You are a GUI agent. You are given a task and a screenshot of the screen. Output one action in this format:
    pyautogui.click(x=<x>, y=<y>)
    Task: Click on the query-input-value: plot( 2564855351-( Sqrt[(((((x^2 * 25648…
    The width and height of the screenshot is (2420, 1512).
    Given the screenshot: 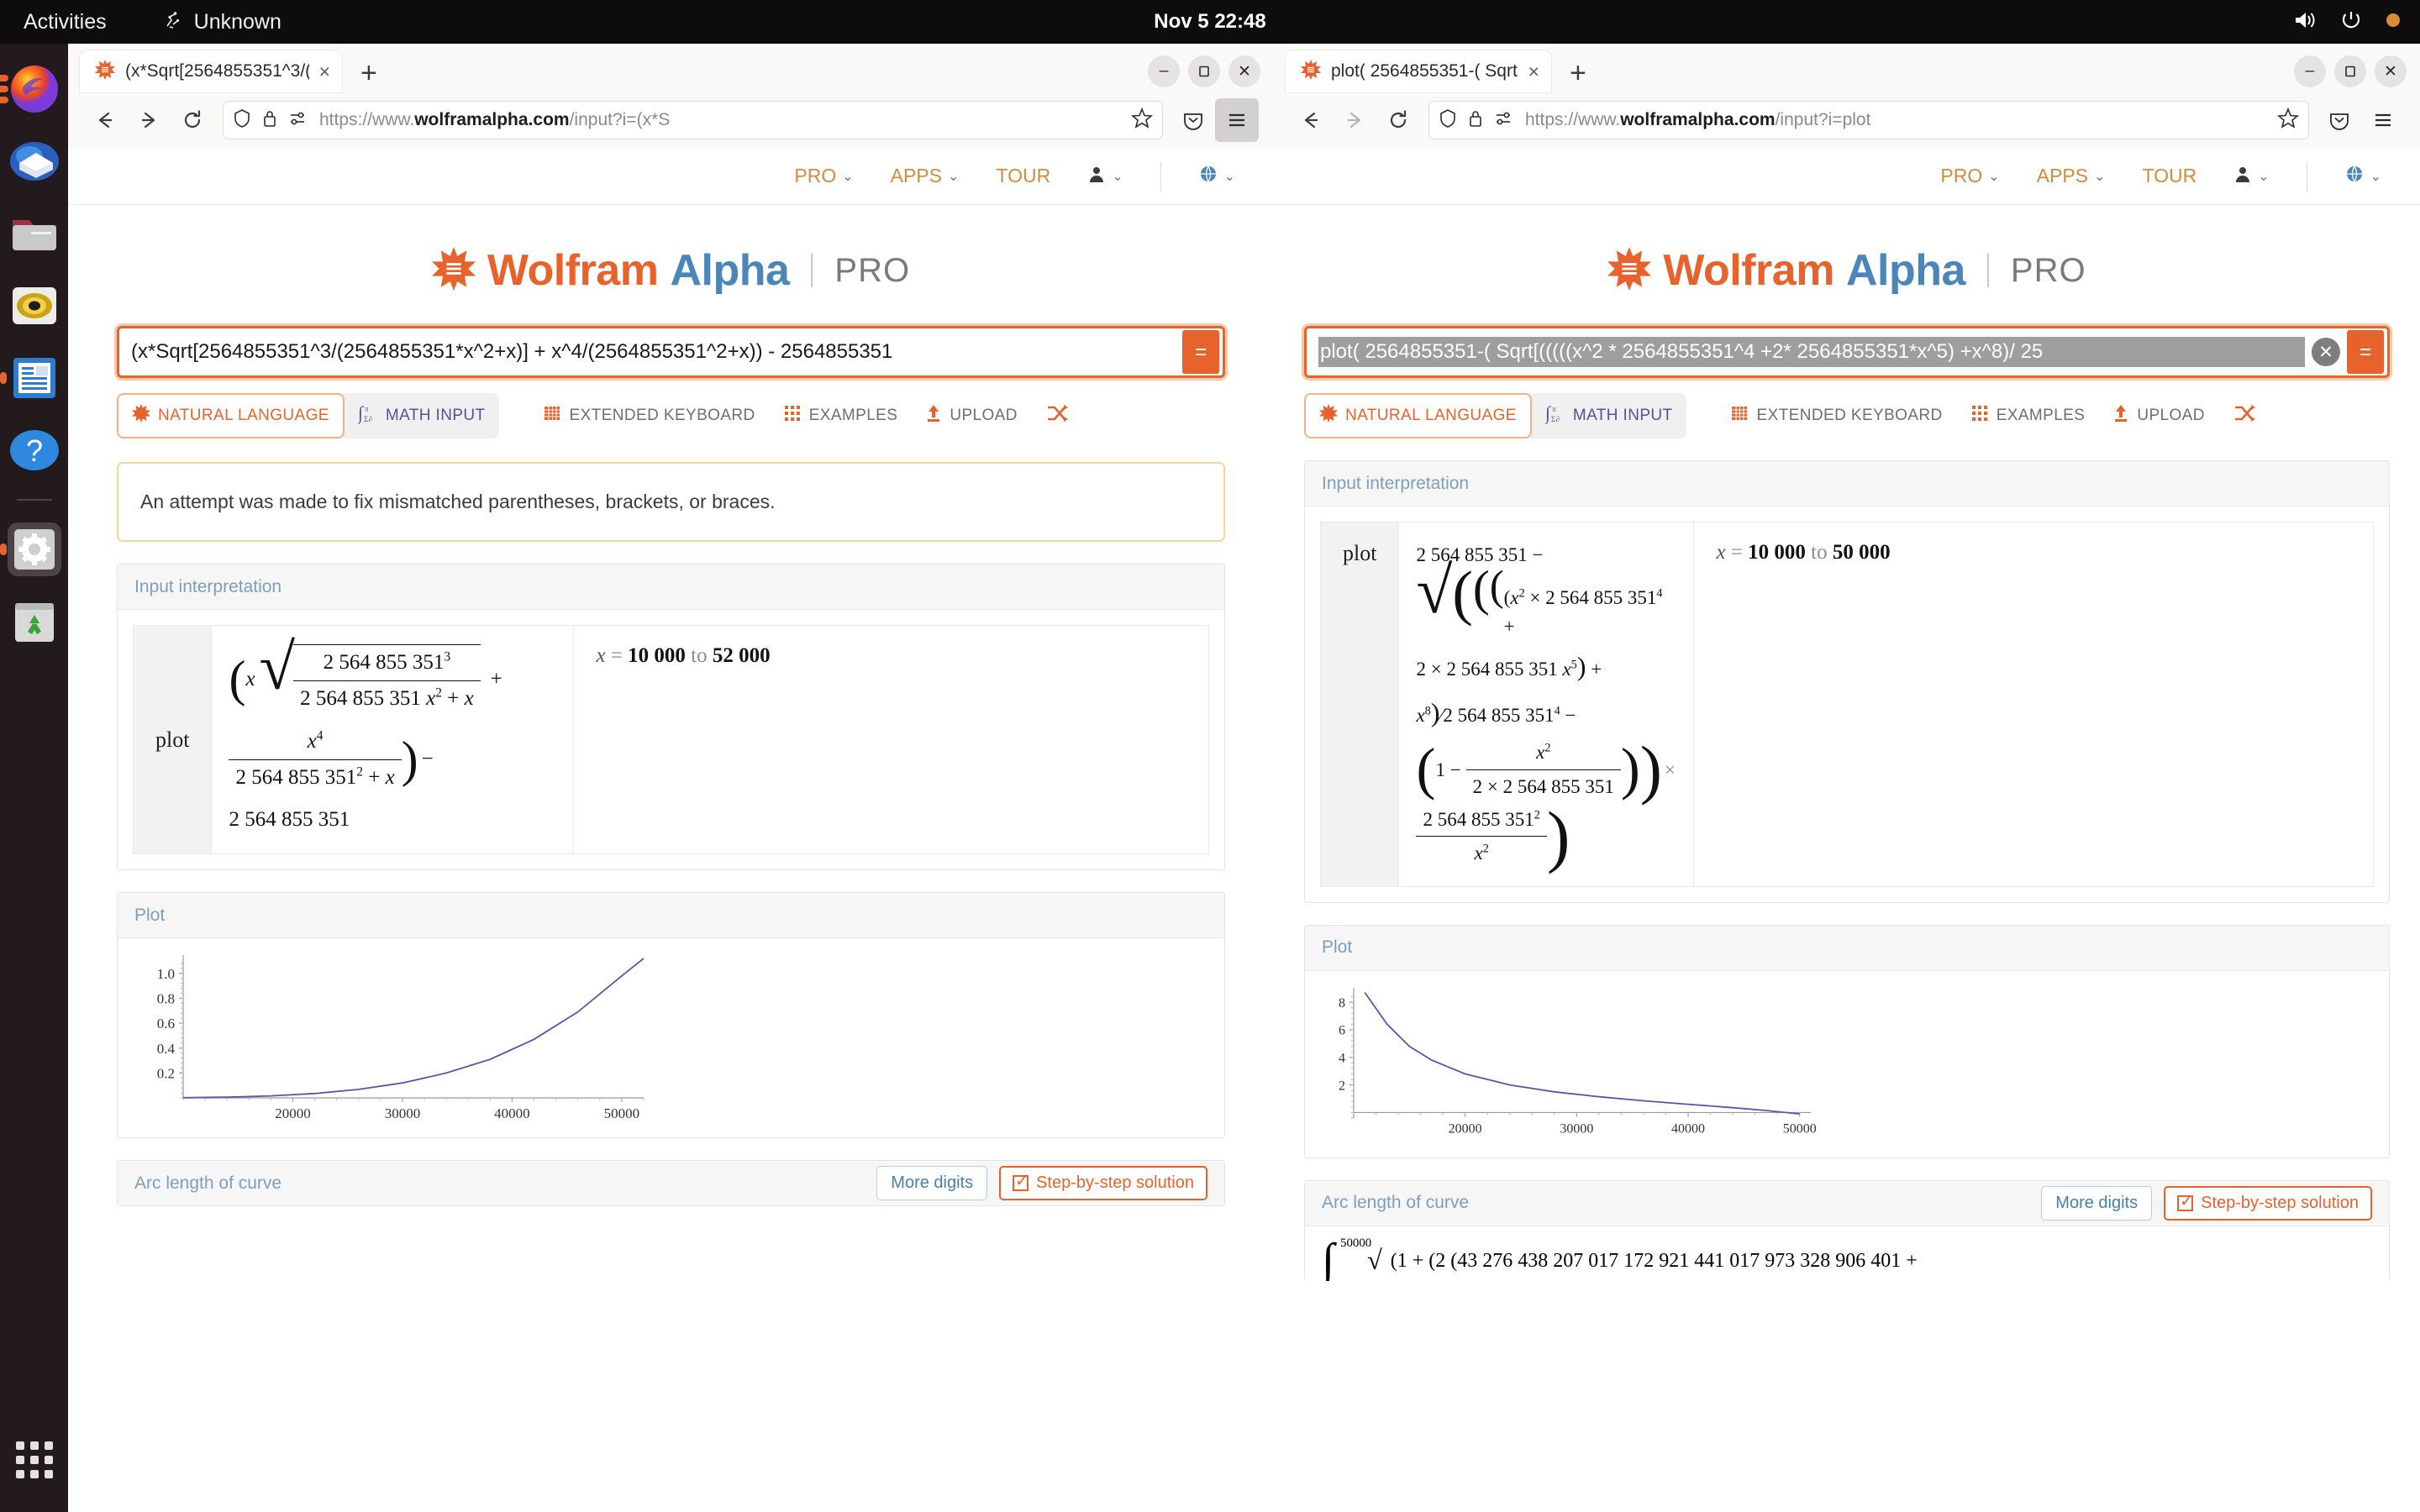 What is the action you would take?
    pyautogui.click(x=1811, y=352)
    